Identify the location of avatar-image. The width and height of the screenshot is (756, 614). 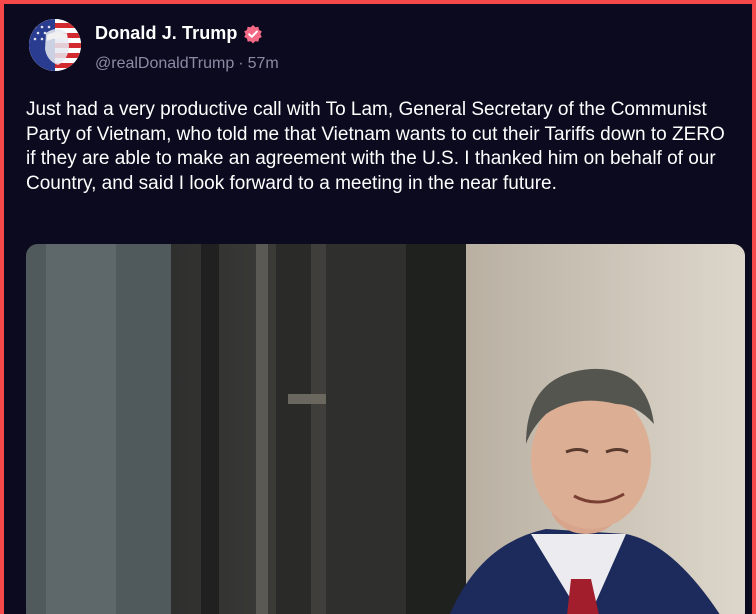
(55, 45).